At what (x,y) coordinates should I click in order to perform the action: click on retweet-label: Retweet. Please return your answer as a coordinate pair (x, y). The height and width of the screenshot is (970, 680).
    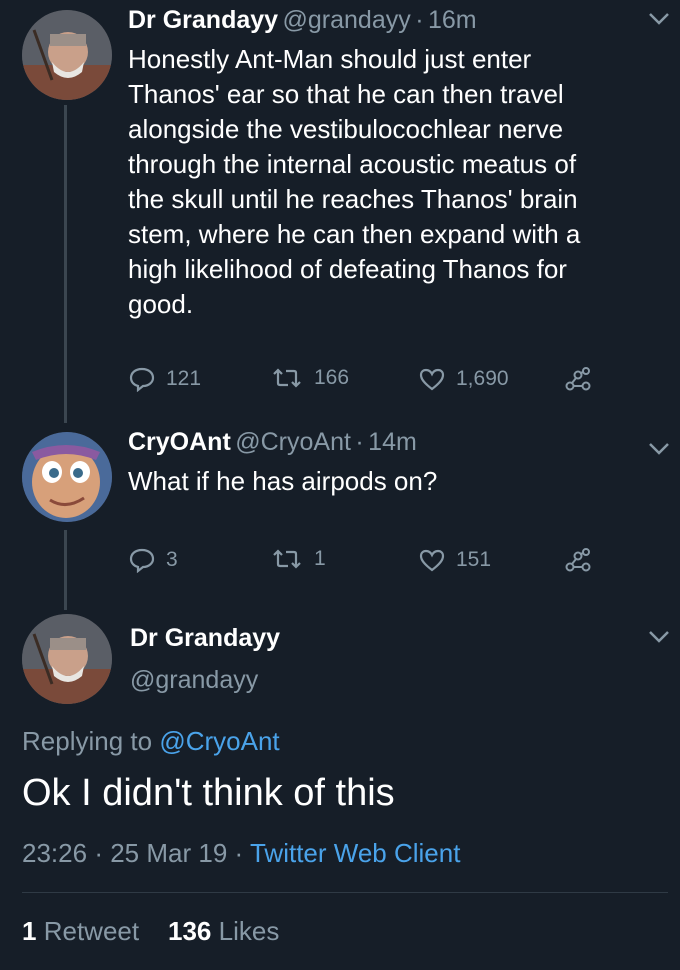
    Looking at the image, I should click on (91, 931).